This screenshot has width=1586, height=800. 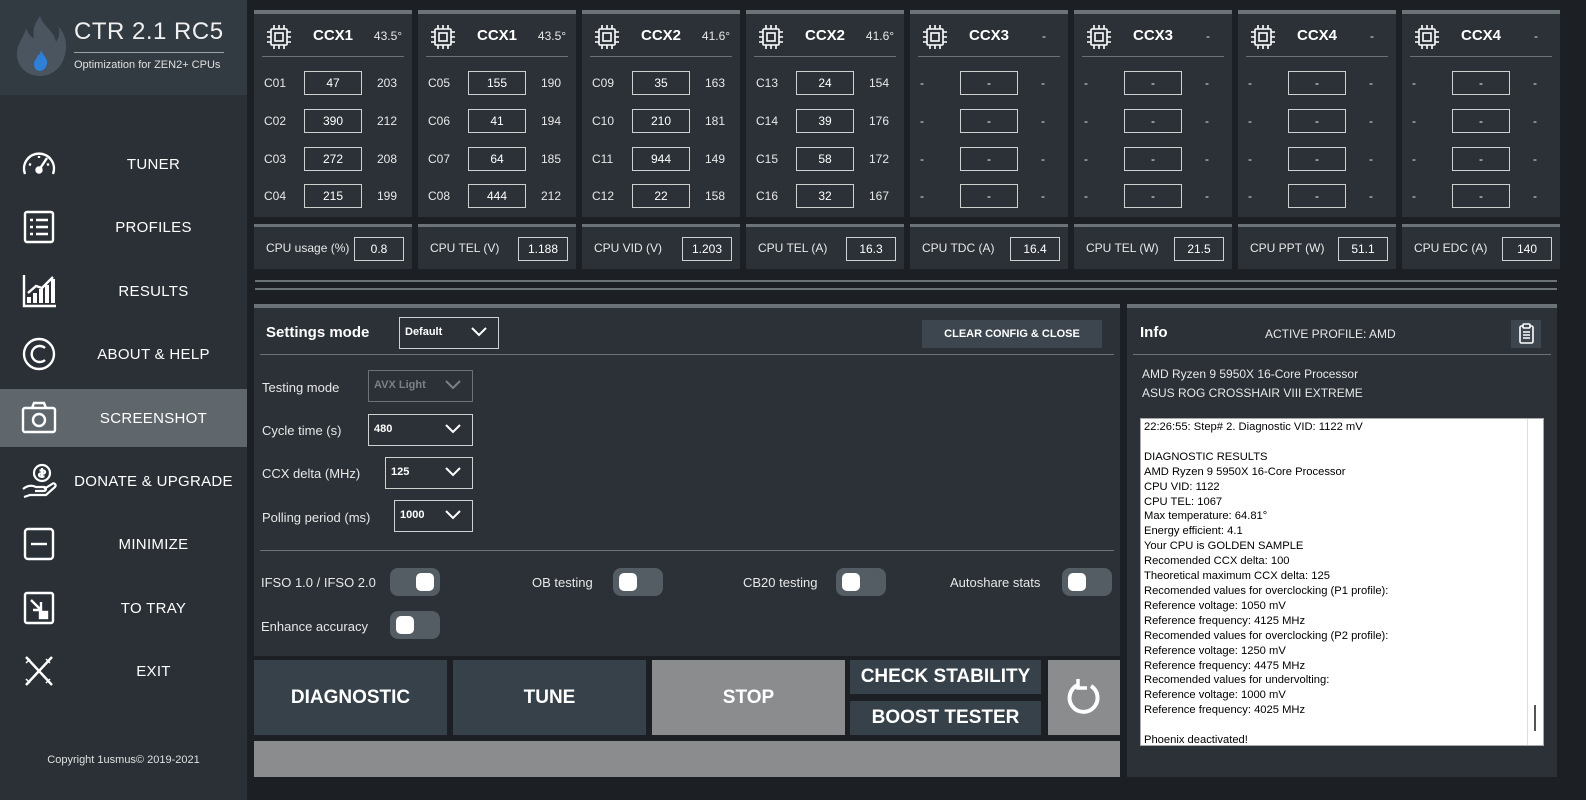 What do you see at coordinates (439, 159) in the screenshot?
I see `core-label: C07` at bounding box center [439, 159].